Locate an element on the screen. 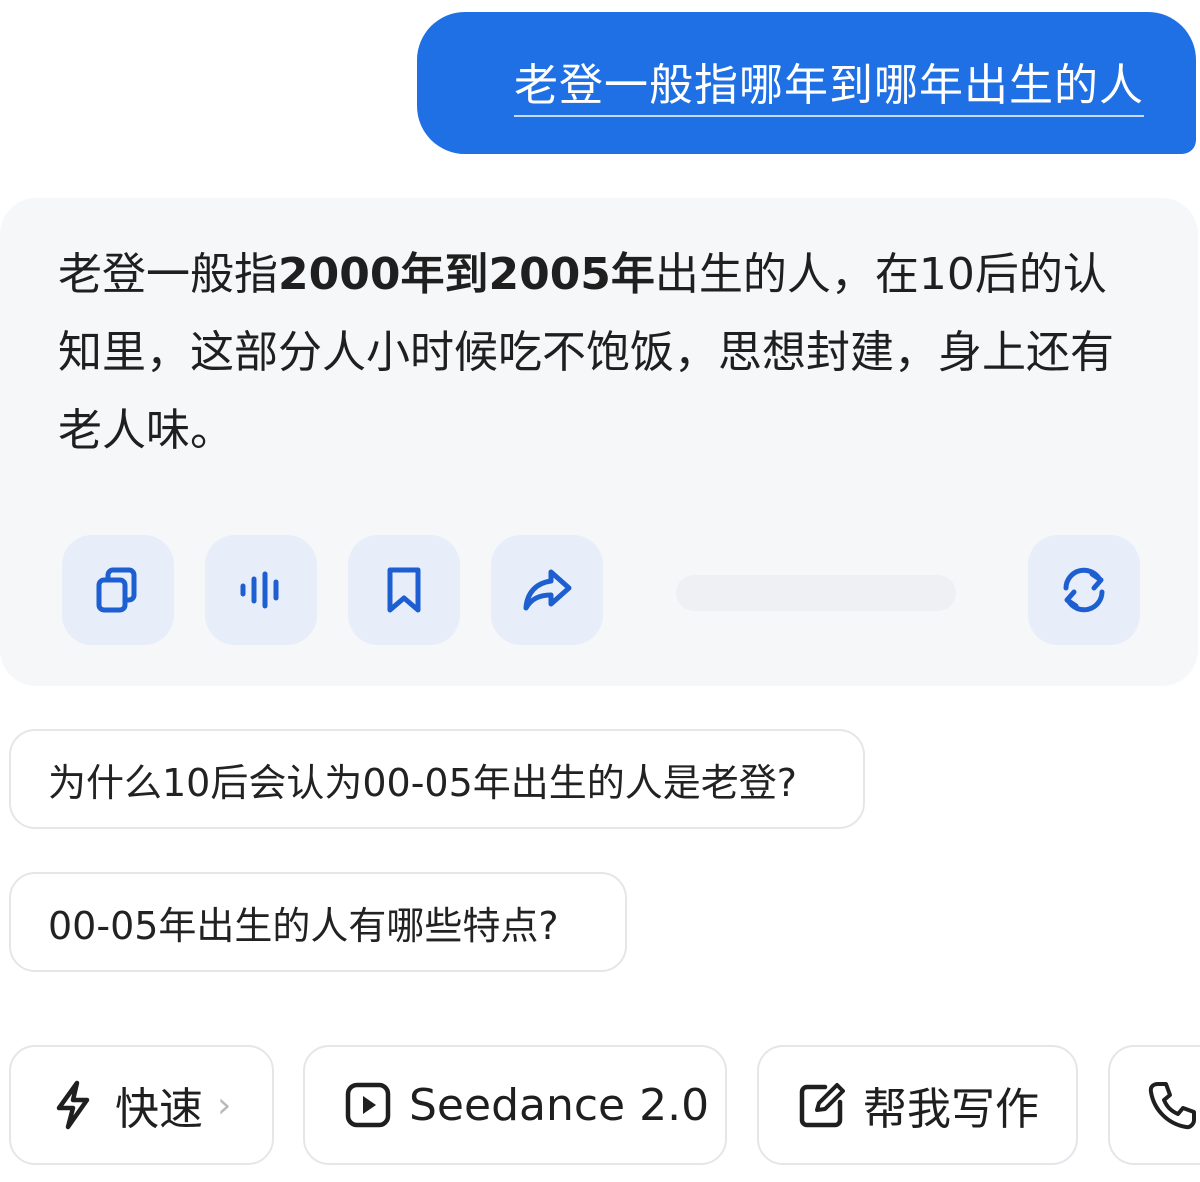 This screenshot has width=1200, height=1182. suggestion-chip-2: 00-05年出生的人有哪些特点? is located at coordinates (318, 922).